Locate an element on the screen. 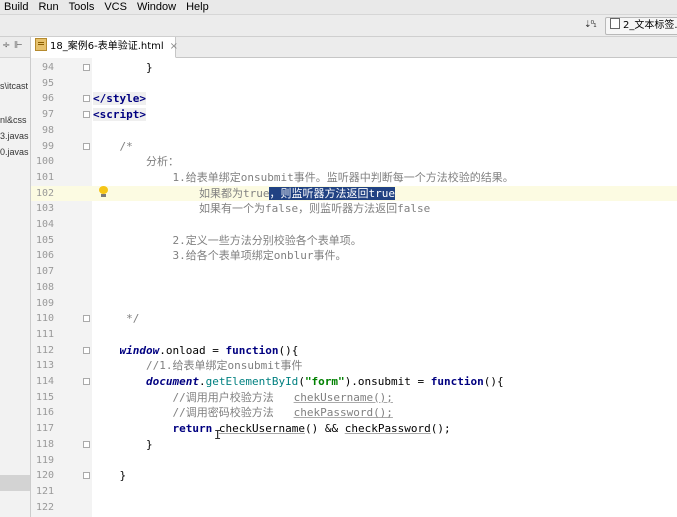  lightbulb-icon is located at coordinates (103, 191).